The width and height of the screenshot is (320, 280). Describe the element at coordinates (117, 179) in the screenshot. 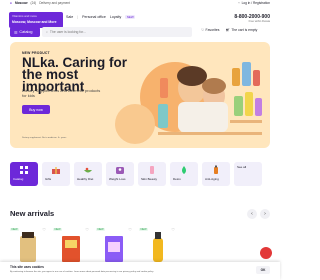

I see `category-label: Weight Loss` at that location.